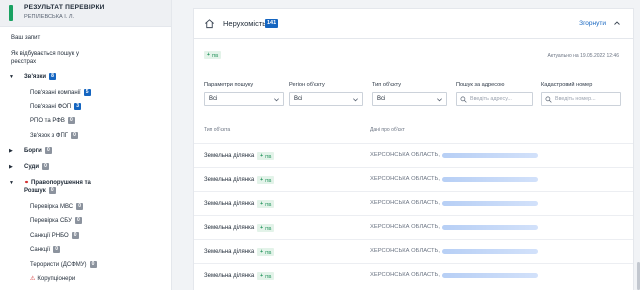  I want to click on home-icon, so click(209, 24).